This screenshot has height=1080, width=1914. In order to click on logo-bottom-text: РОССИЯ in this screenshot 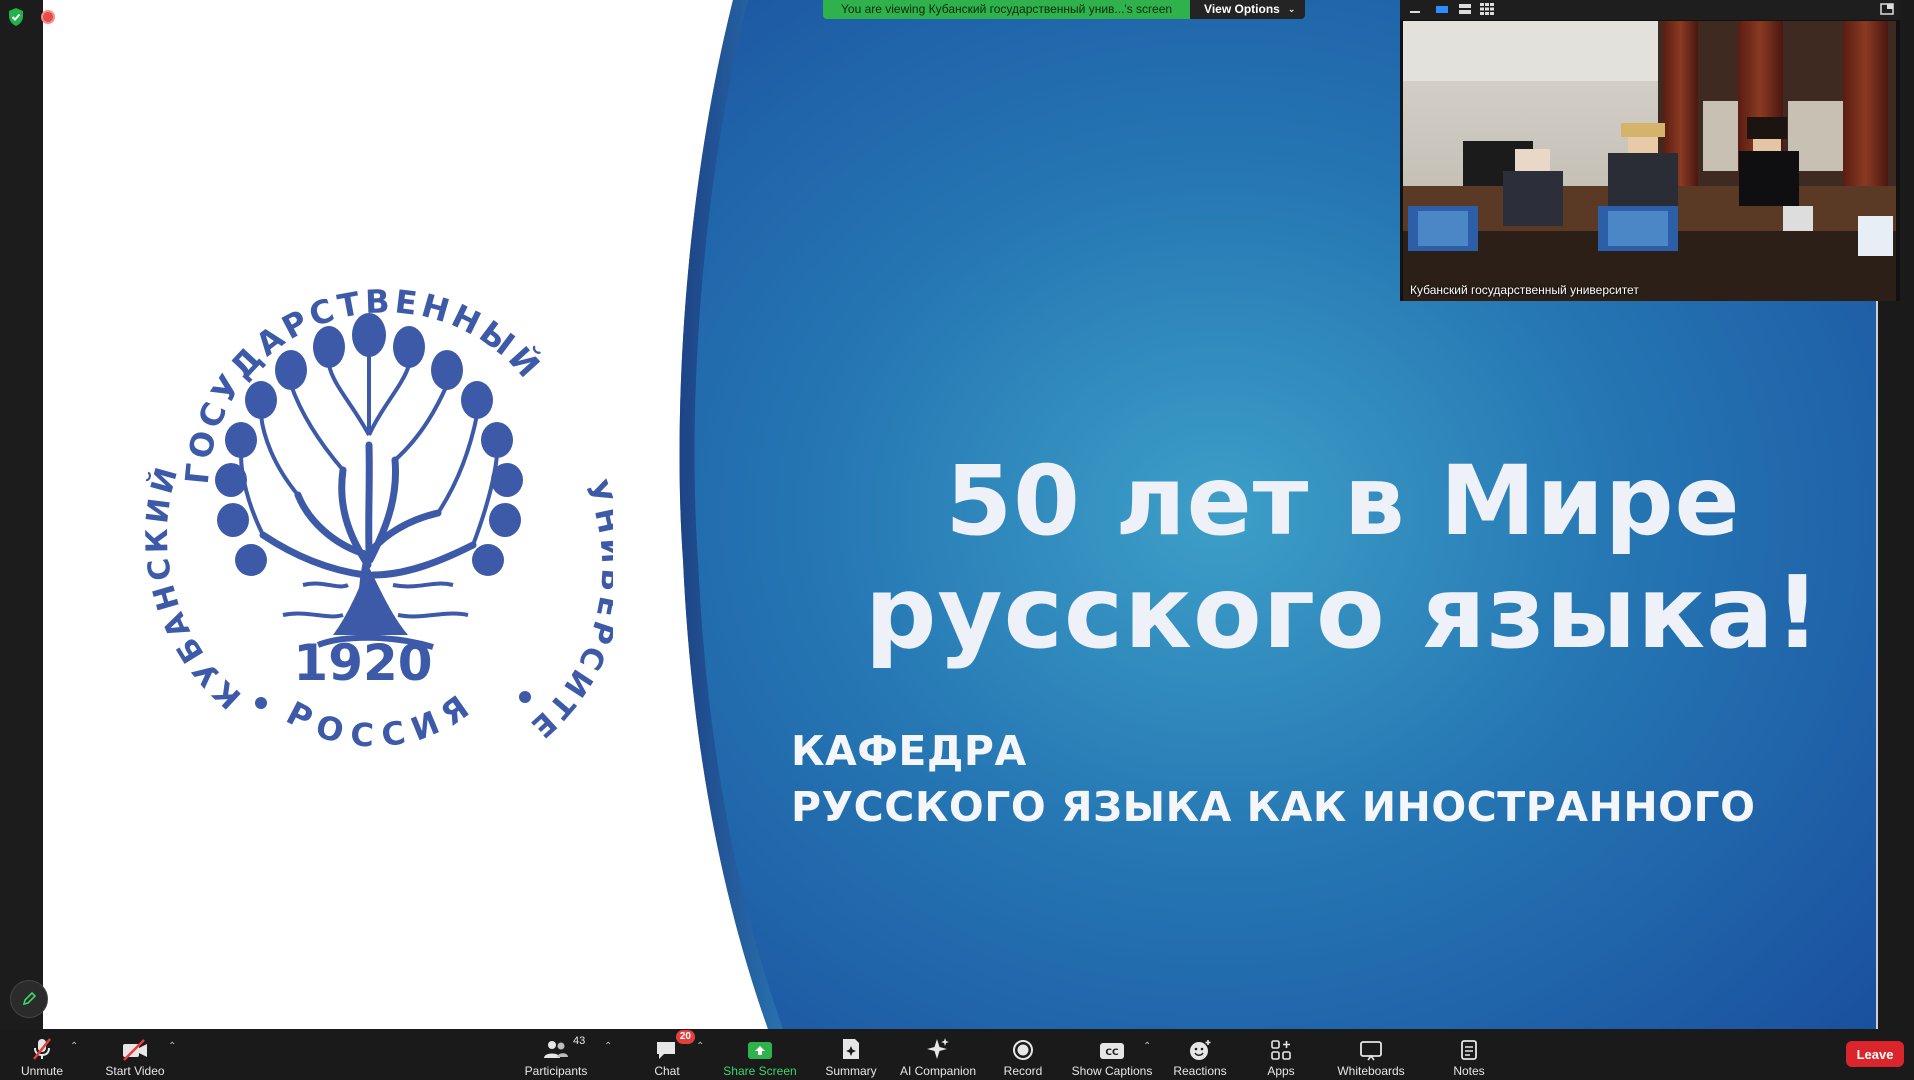, I will do `click(382, 719)`.